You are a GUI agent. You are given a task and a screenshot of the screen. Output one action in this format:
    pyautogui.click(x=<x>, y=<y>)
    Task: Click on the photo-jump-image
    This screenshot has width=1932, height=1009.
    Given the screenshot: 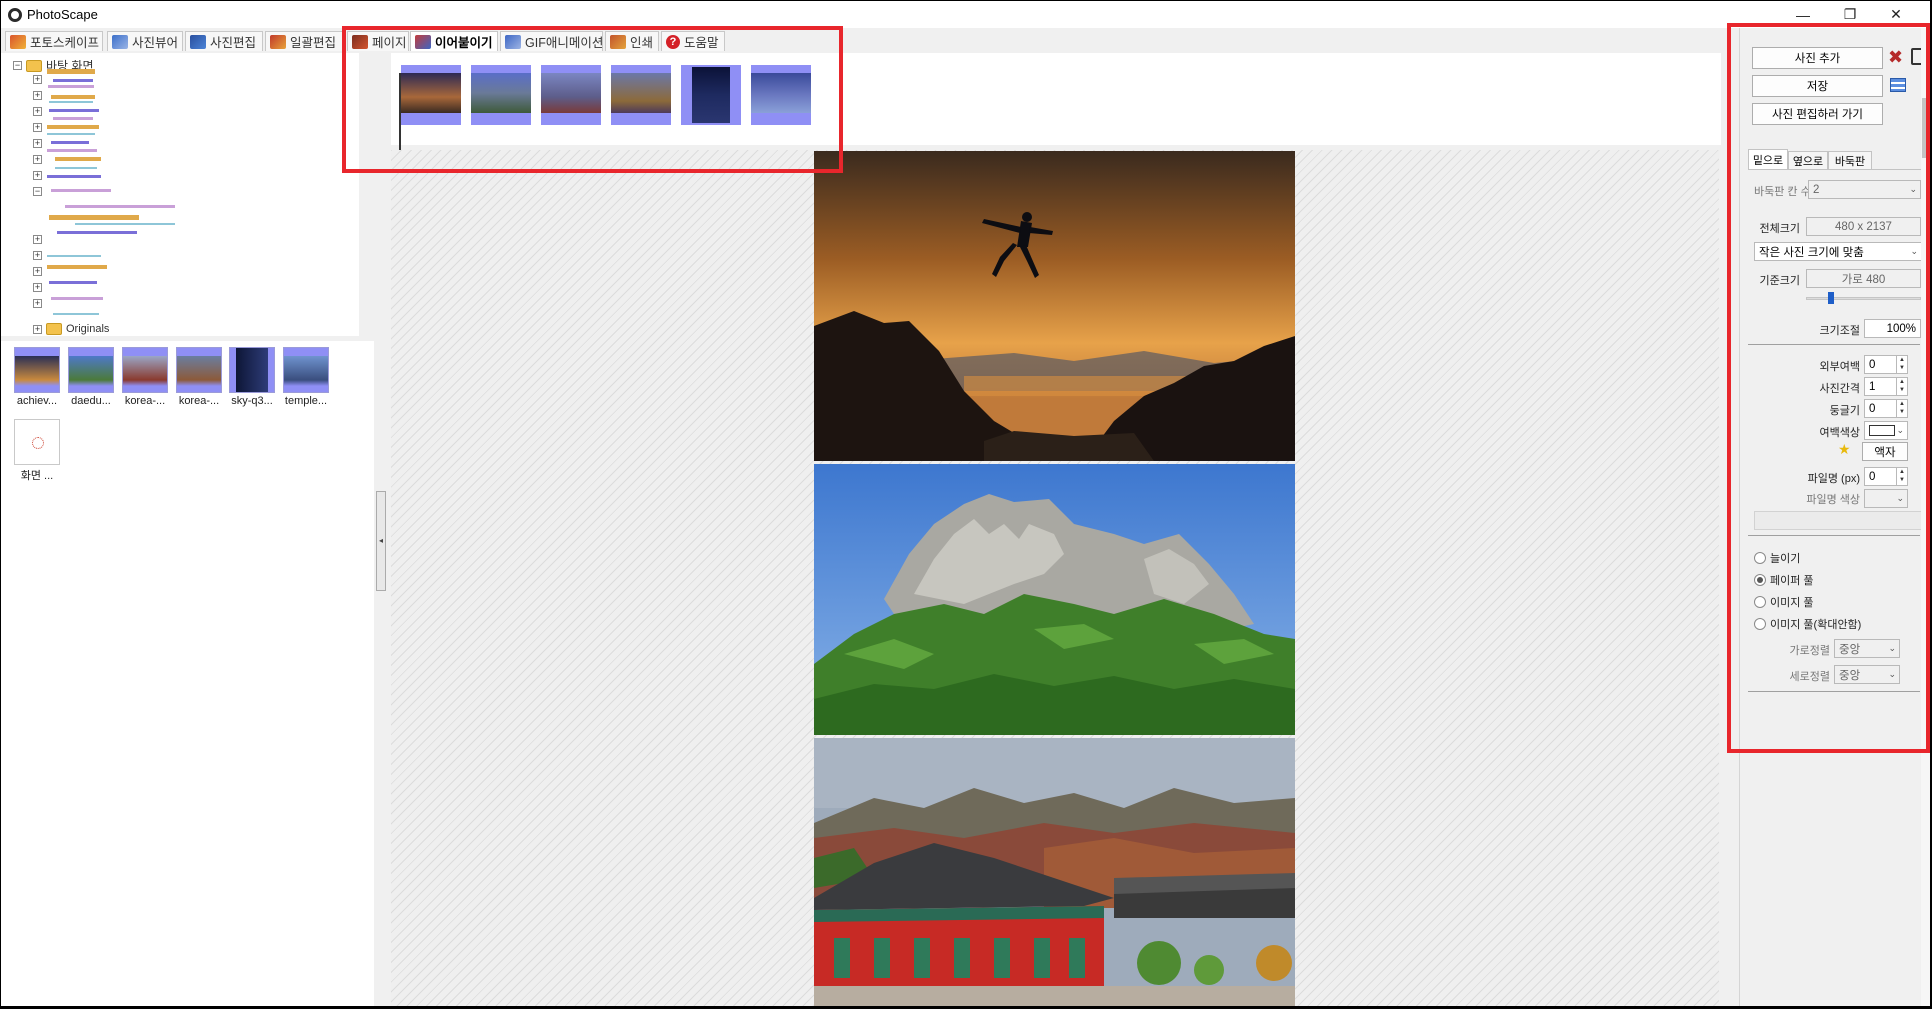 What is the action you would take?
    pyautogui.click(x=1054, y=306)
    